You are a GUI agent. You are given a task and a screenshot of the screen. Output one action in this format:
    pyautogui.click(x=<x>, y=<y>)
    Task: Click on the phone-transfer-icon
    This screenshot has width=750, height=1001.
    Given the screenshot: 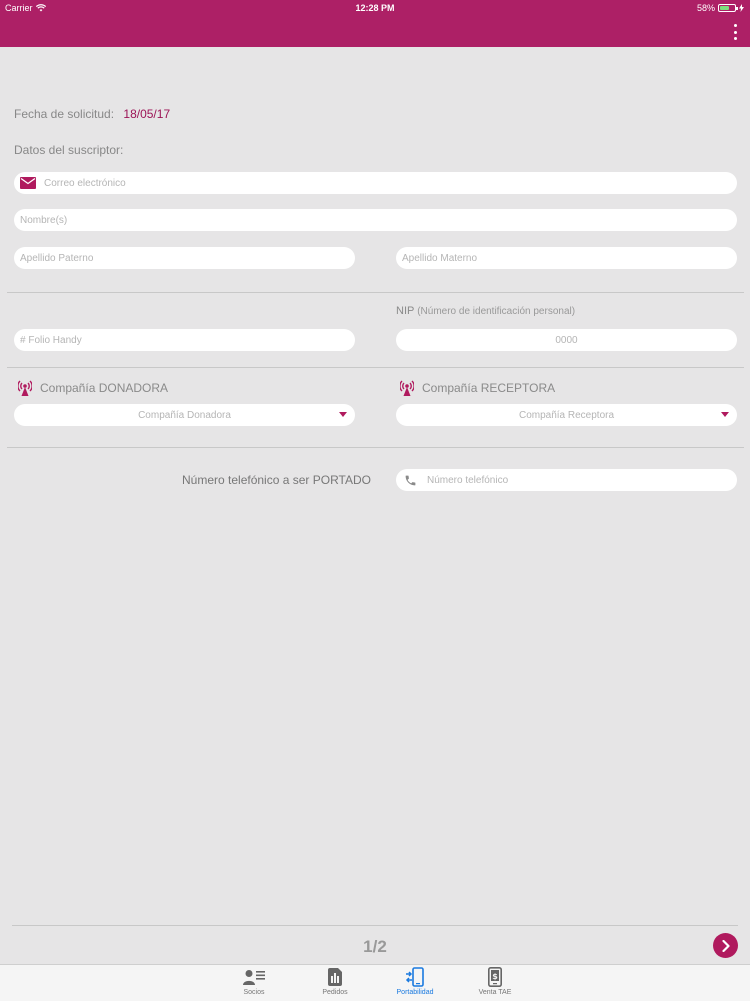 What is the action you would take?
    pyautogui.click(x=414, y=977)
    